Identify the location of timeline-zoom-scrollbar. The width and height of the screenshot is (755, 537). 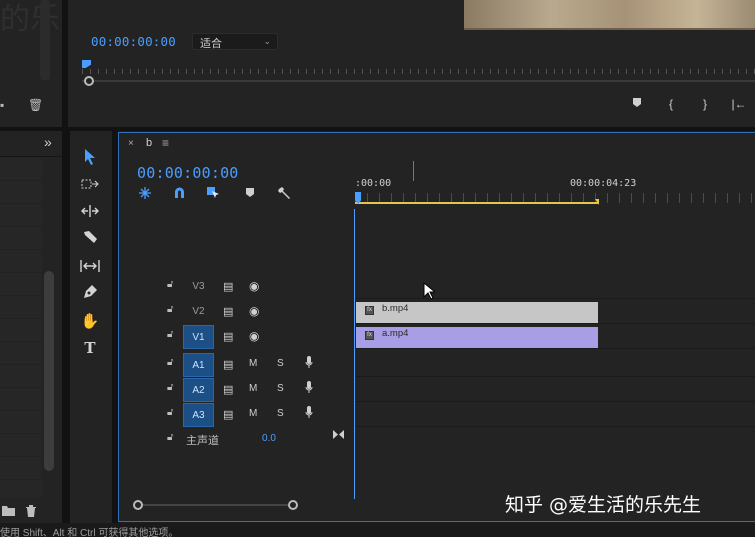
(215, 505).